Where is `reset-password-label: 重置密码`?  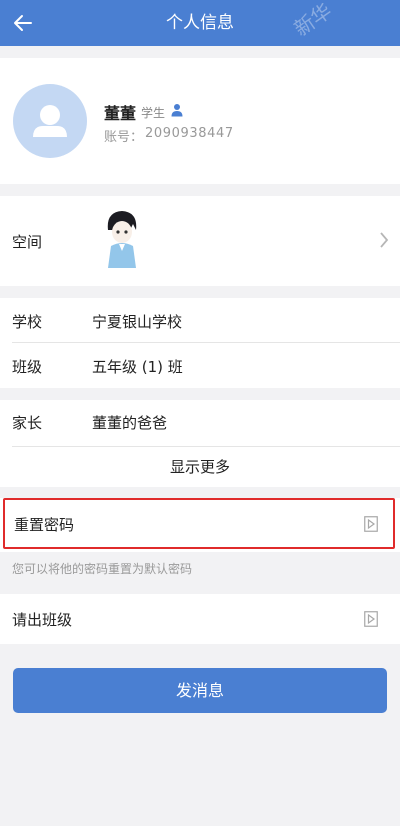
reset-password-label: 重置密码 is located at coordinates (44, 525).